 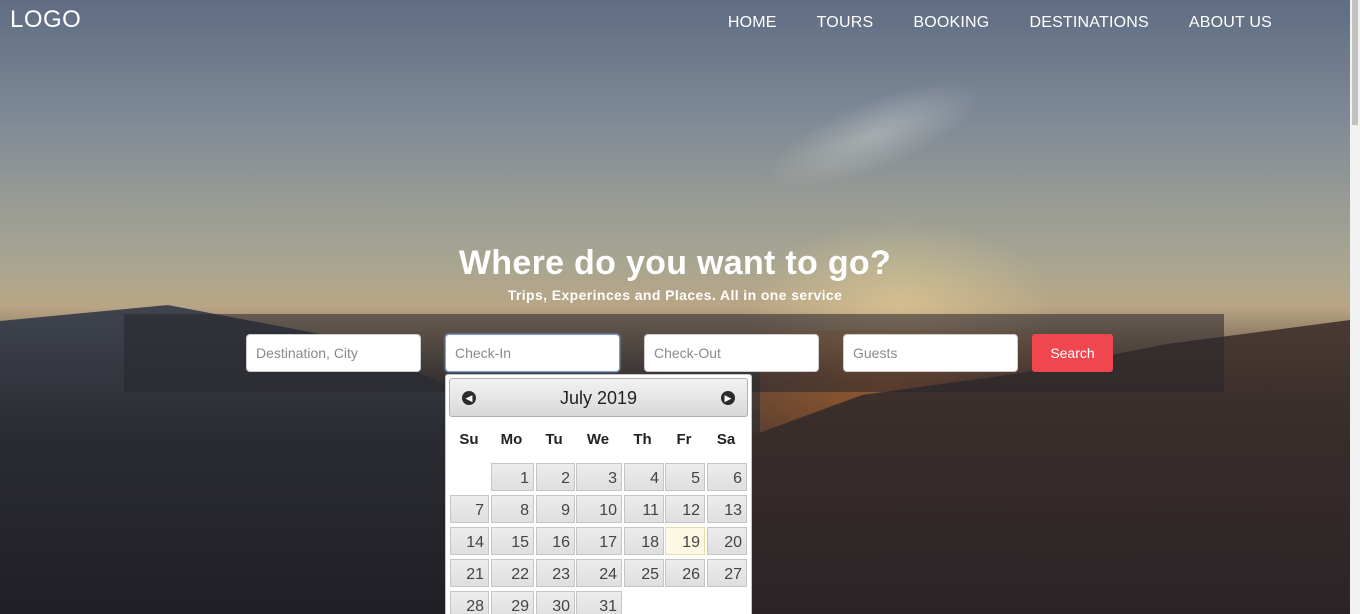 I want to click on weekday-label: Tu, so click(x=554, y=439).